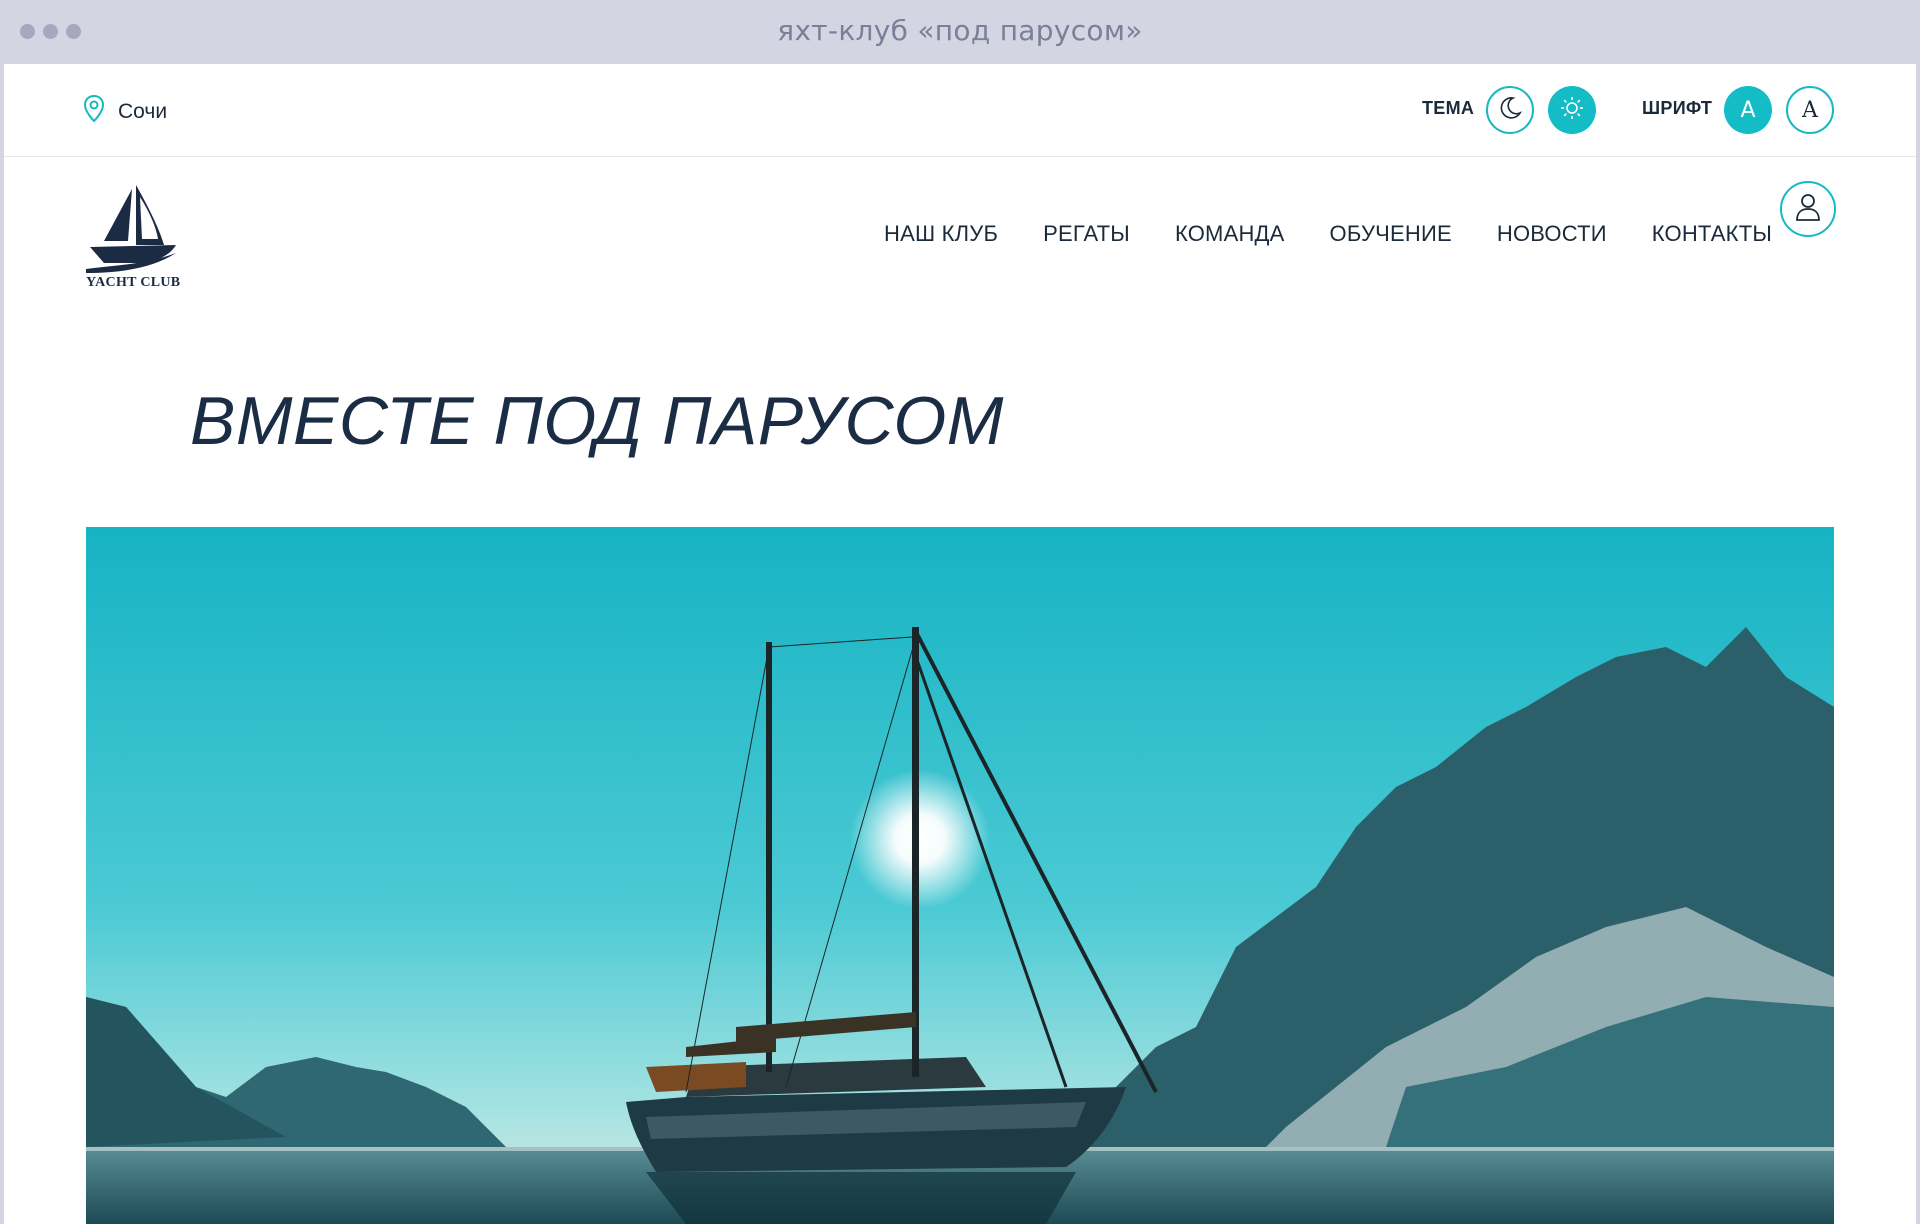  I want to click on user-icon, so click(1808, 209).